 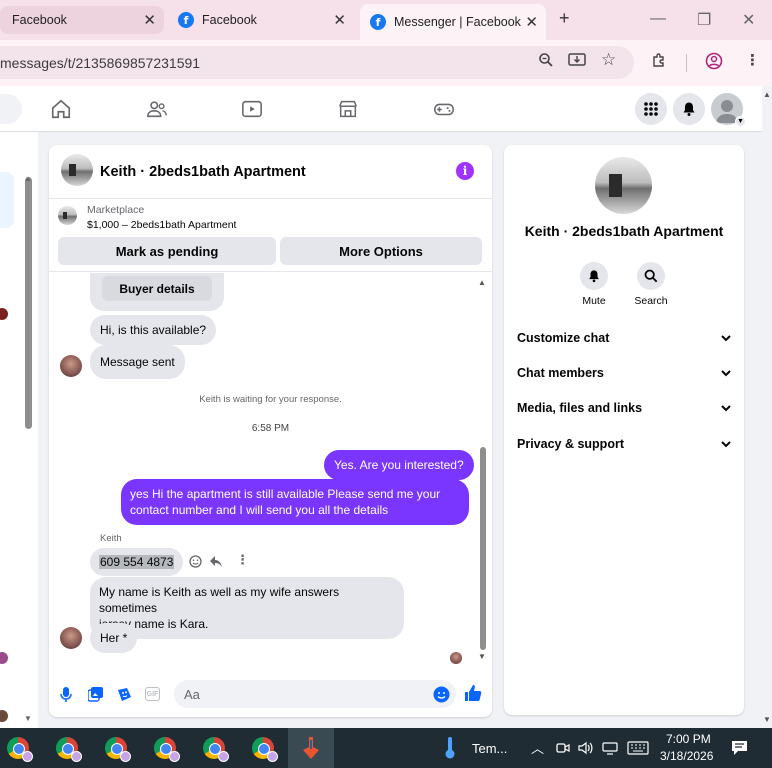 I want to click on microphone-icon, so click(x=66, y=695).